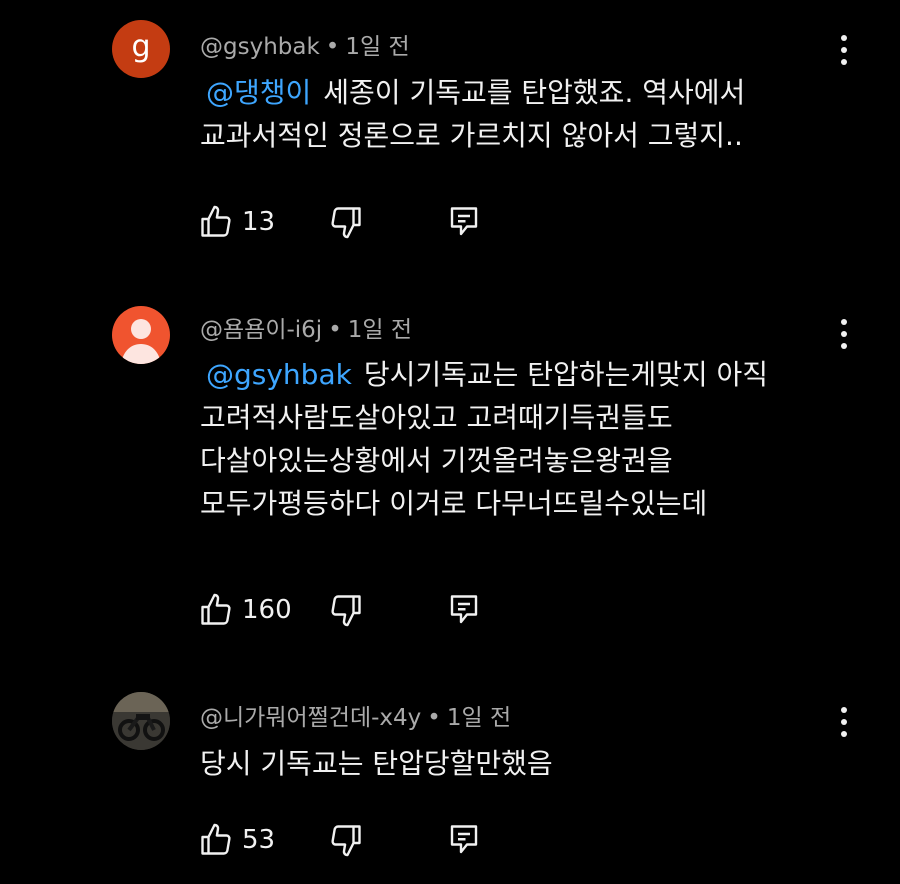 This screenshot has width=900, height=884. I want to click on like-count: 13, so click(259, 222).